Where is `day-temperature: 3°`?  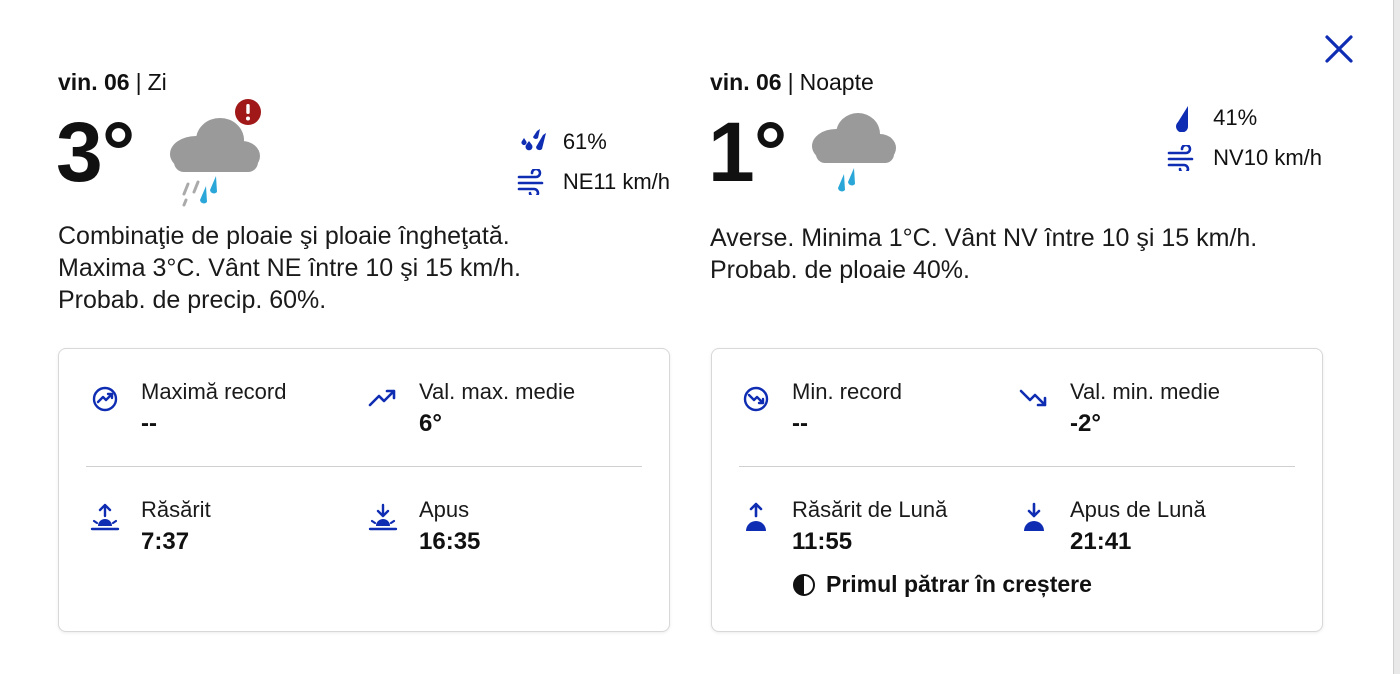
day-temperature: 3° is located at coordinates (95, 152).